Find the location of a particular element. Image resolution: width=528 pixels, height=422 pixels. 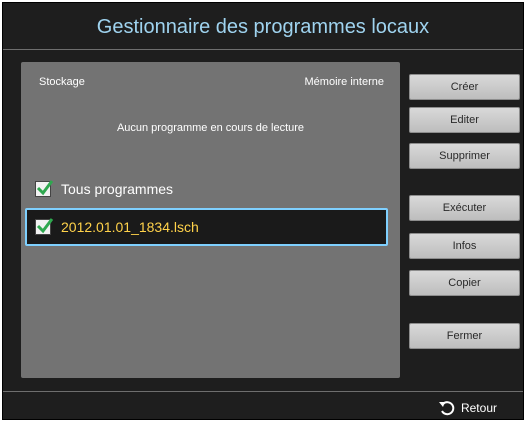

back-button: Retour is located at coordinates (467, 408).